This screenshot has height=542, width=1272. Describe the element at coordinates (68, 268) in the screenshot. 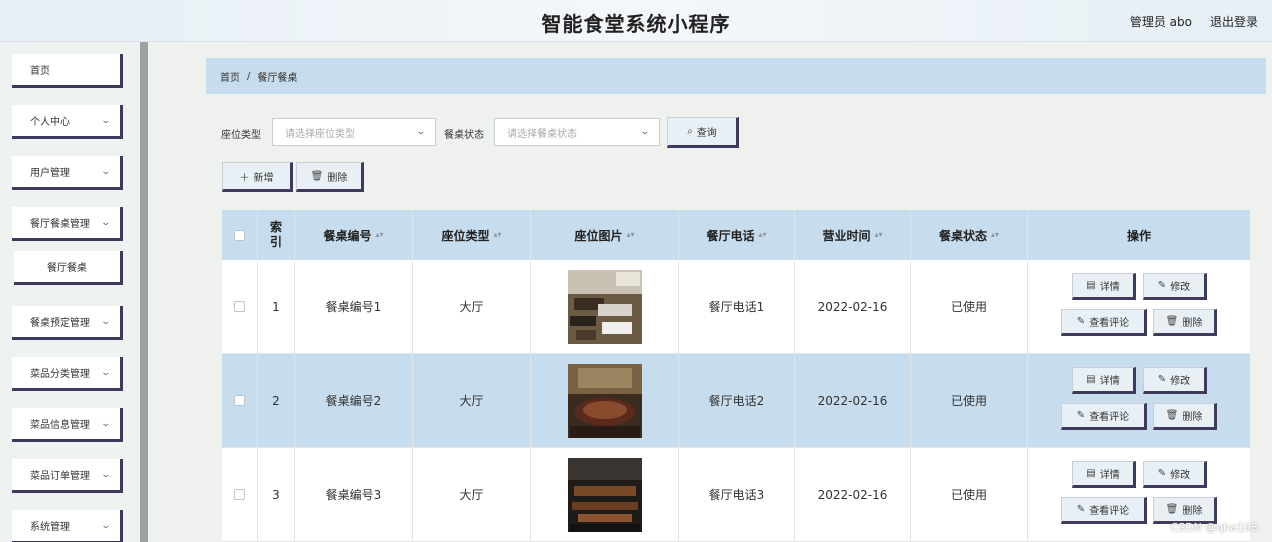

I see `sidebar-subitem-tables: 餐厅餐桌` at that location.